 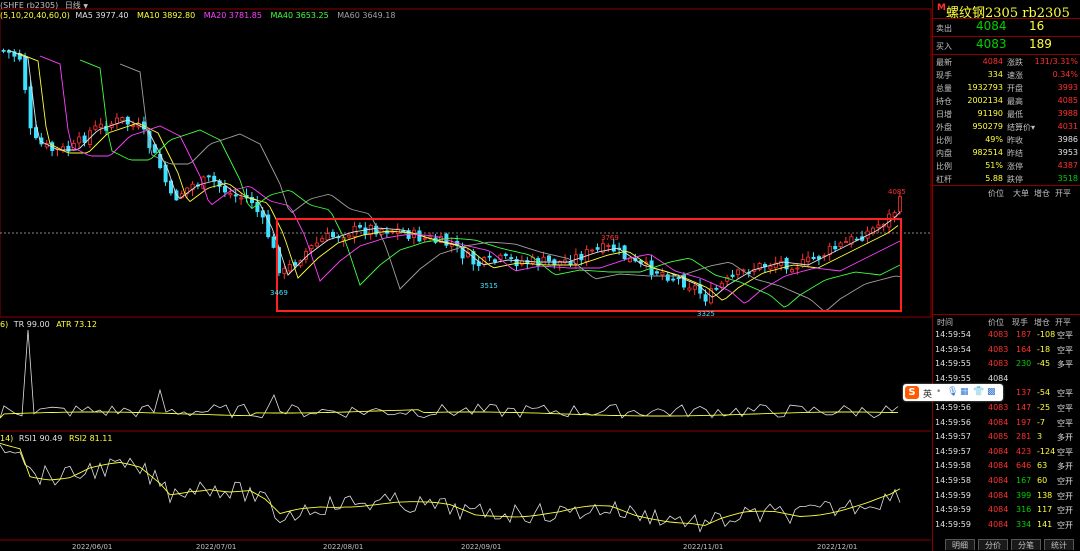 I want to click on stat-value: 950279, so click(x=987, y=126).